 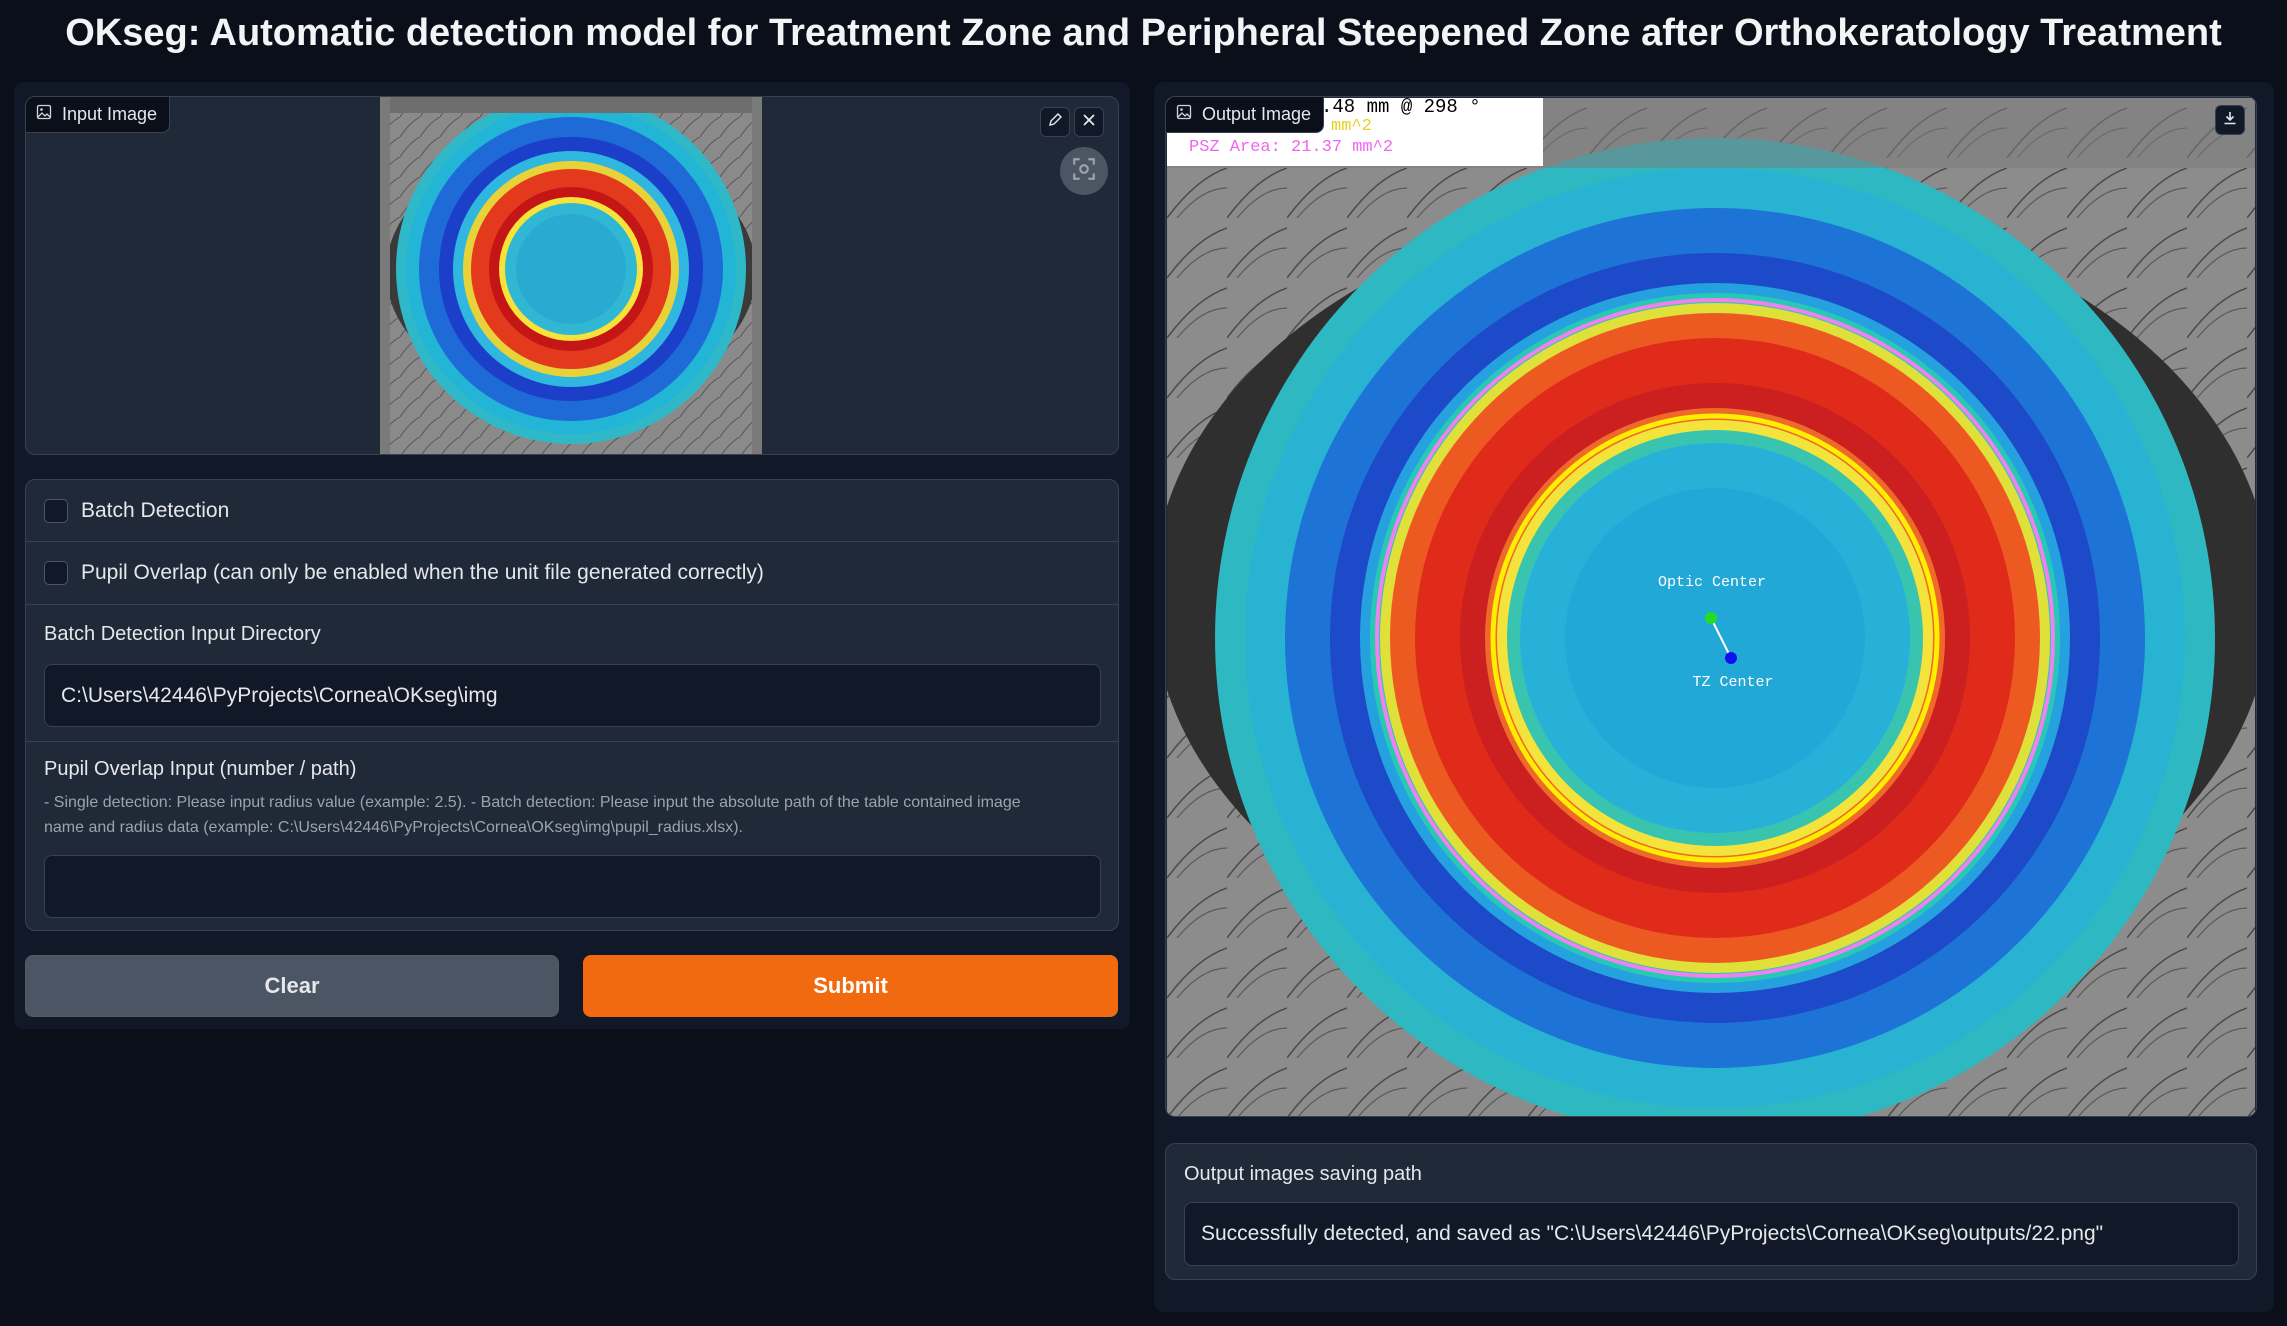 I want to click on download-icon, so click(x=2230, y=120).